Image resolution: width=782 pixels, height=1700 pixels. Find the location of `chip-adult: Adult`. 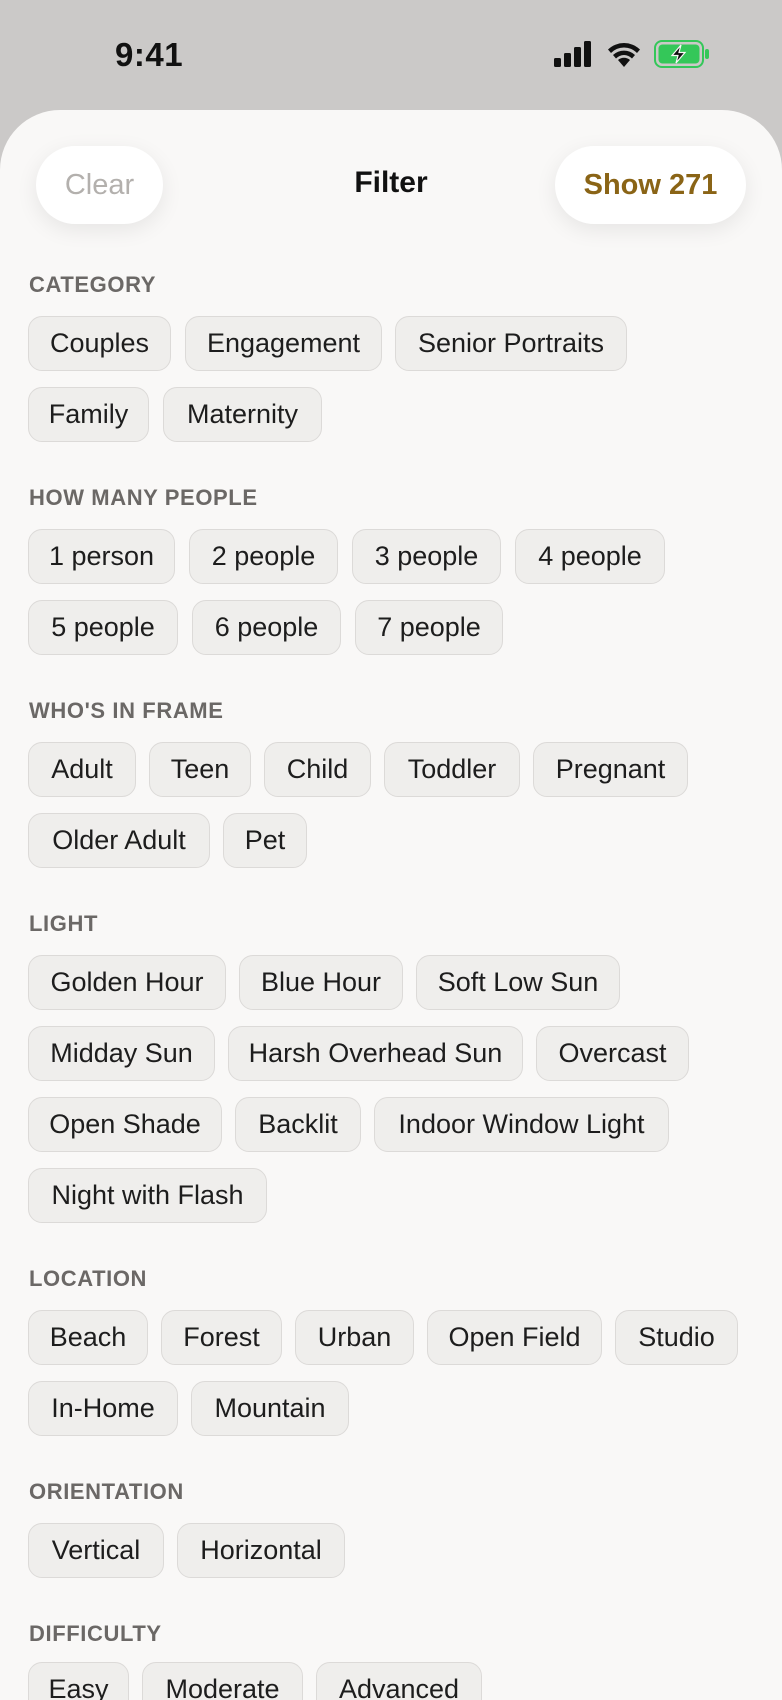

chip-adult: Adult is located at coordinates (82, 769).